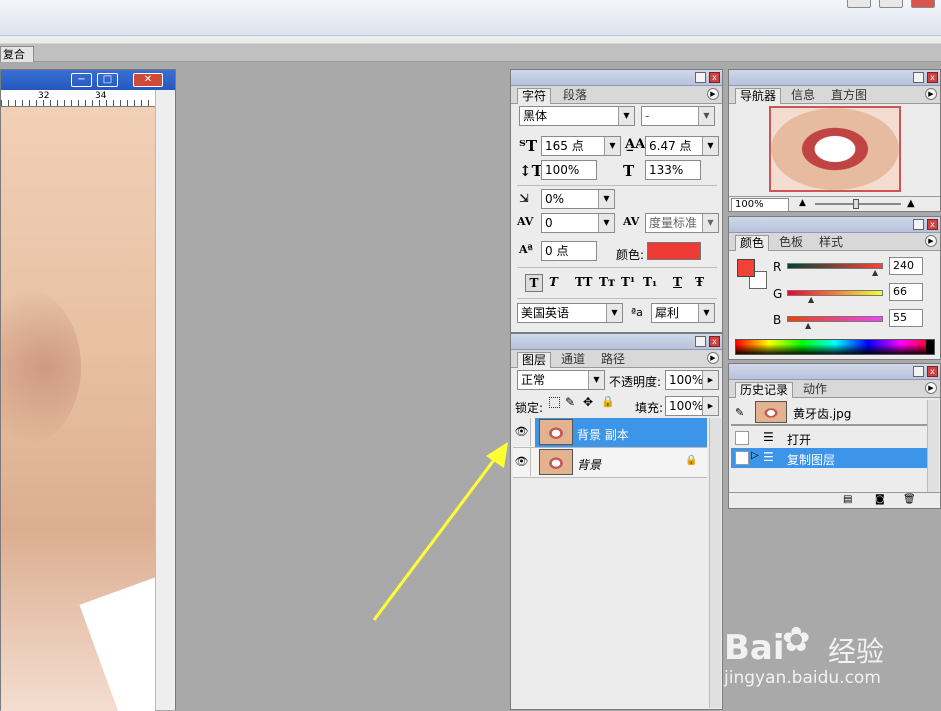  What do you see at coordinates (739, 412) in the screenshot?
I see `snapshot-brush-icon: ✎` at bounding box center [739, 412].